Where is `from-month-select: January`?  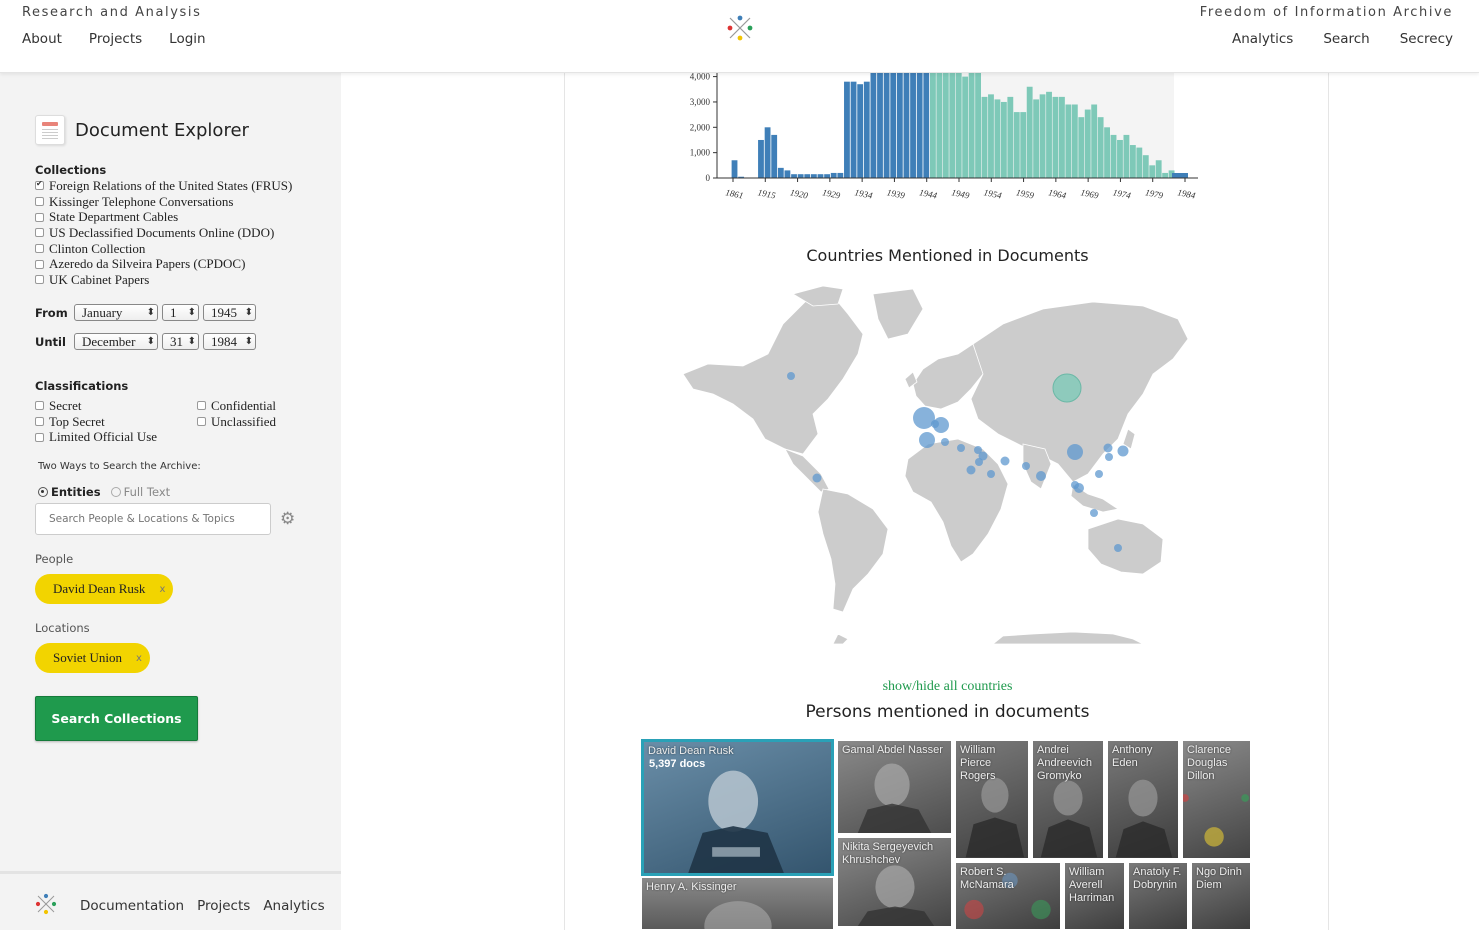 from-month-select: January is located at coordinates (116, 312).